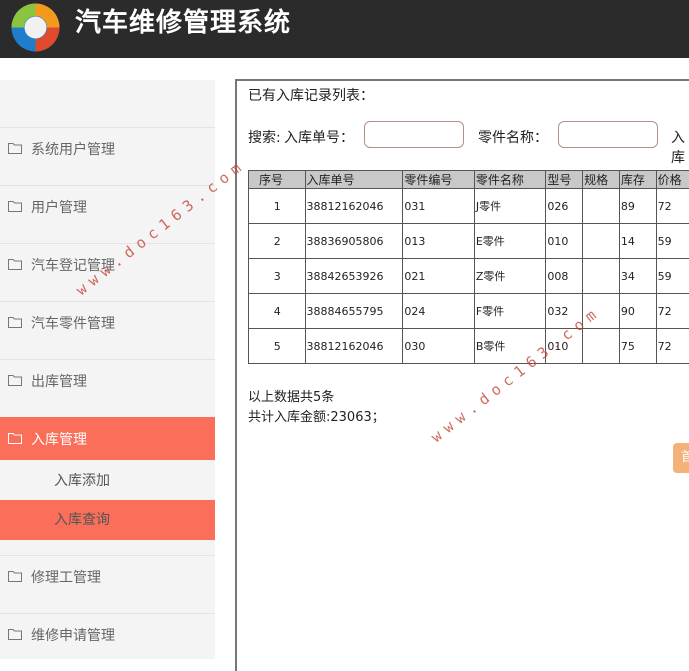 The width and height of the screenshot is (689, 671). Describe the element at coordinates (277, 241) in the screenshot. I see `cell-index: 2` at that location.